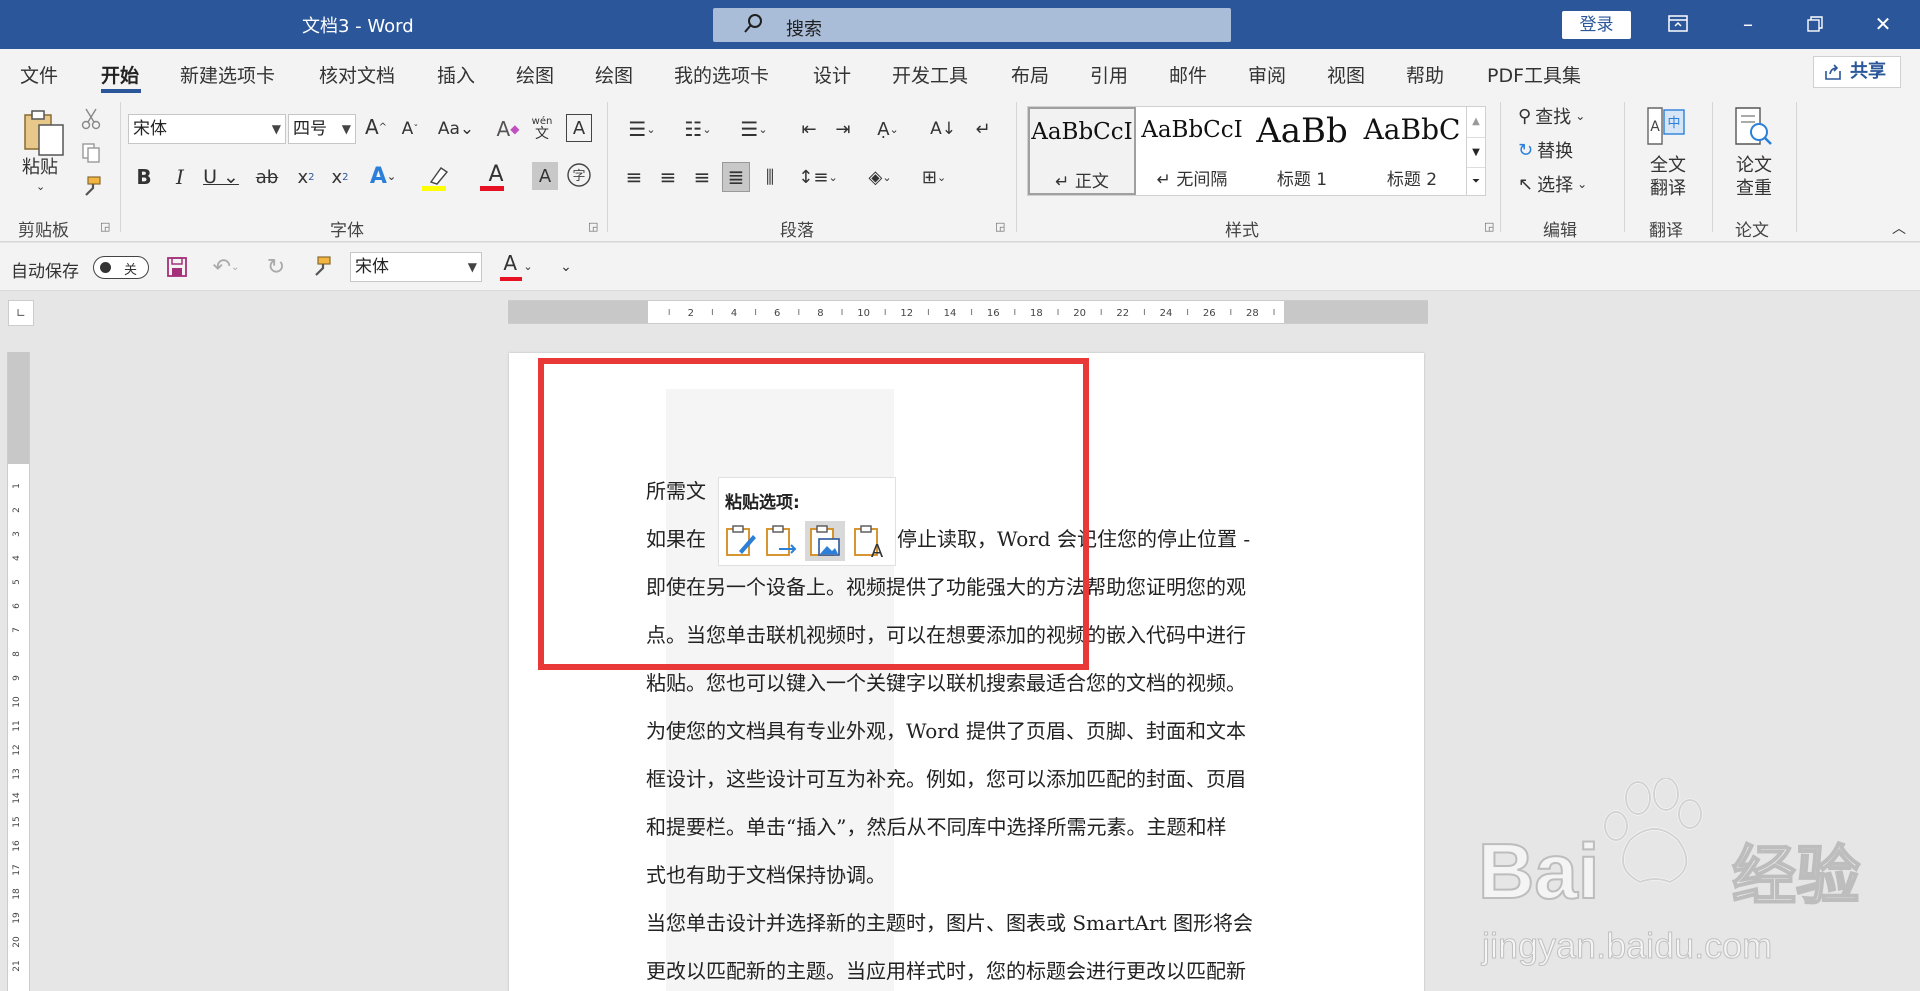 The width and height of the screenshot is (1920, 991). Describe the element at coordinates (566, 267) in the screenshot. I see `customize-qab-icon: ⌄` at that location.